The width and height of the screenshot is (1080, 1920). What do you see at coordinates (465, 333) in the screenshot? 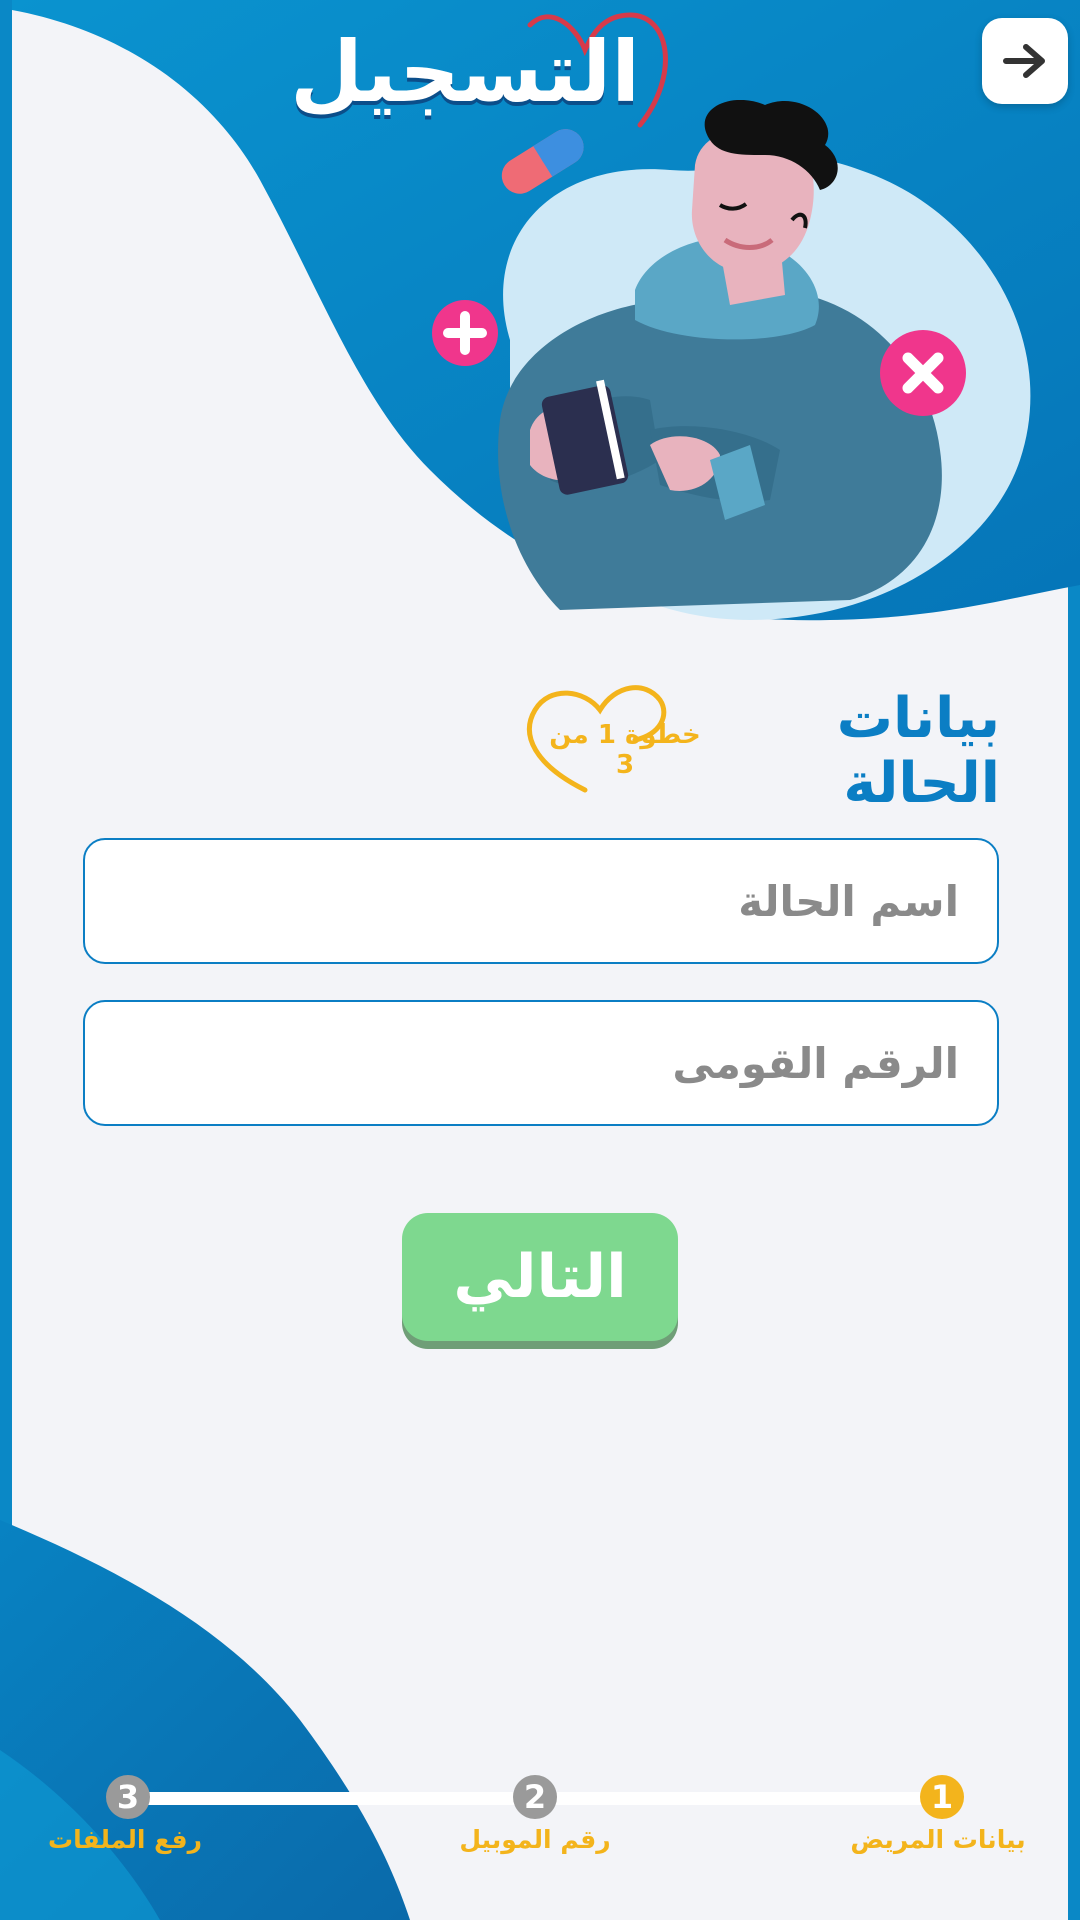
I see `plus-badge-icon` at bounding box center [465, 333].